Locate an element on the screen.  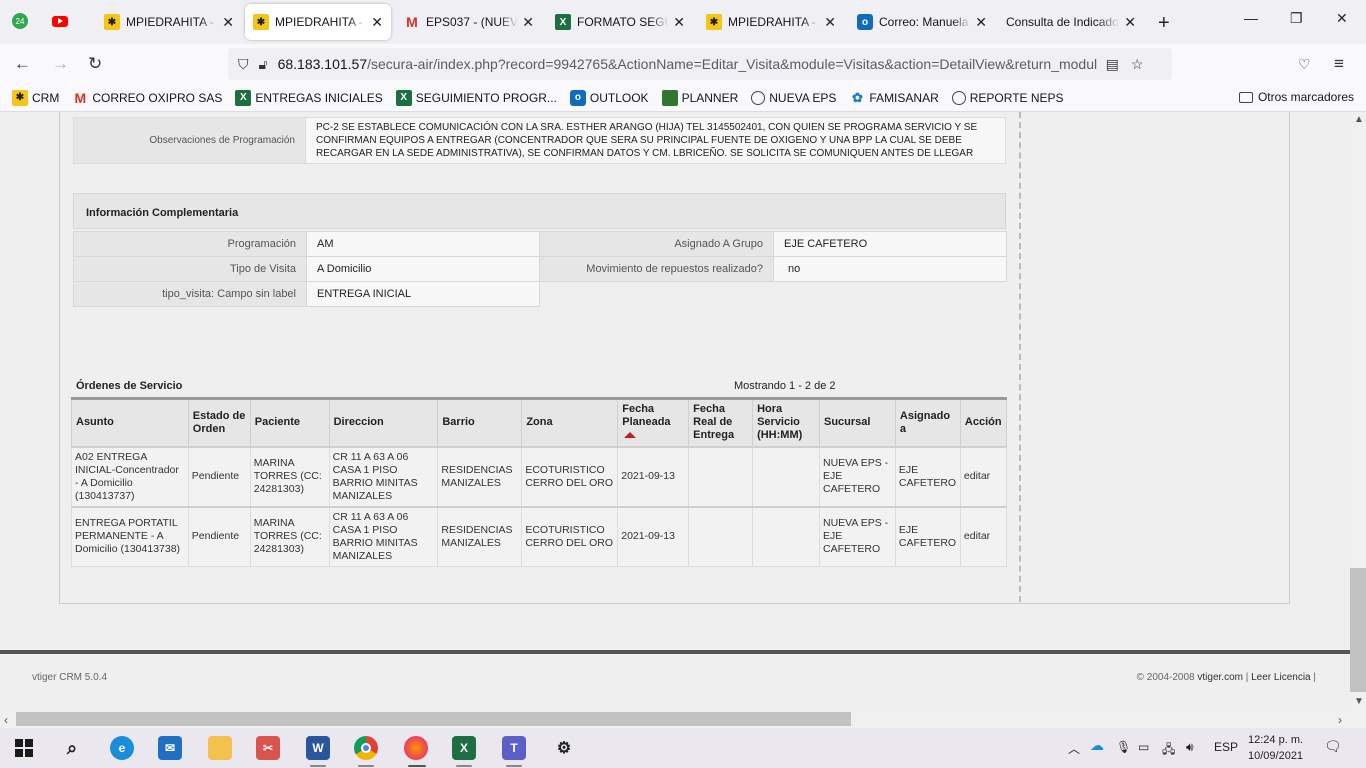
column-header: Barrio is located at coordinates (480, 422).